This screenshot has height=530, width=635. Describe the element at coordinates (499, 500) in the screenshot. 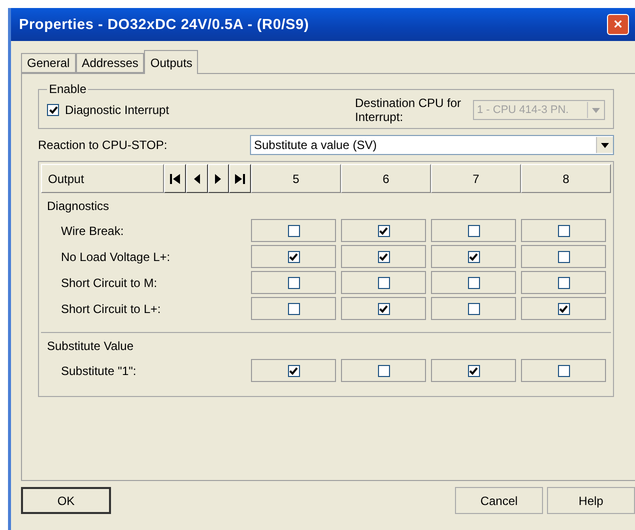

I see `cancel-button: Cancel` at that location.